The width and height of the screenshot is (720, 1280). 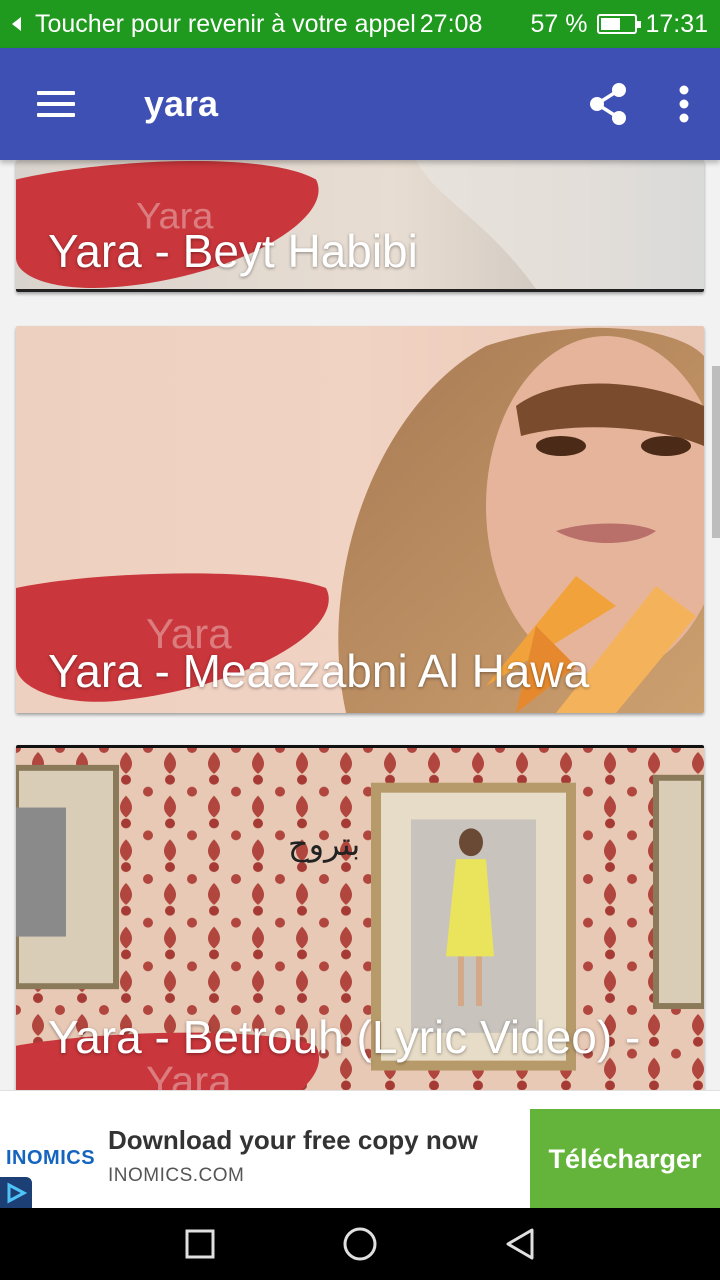 What do you see at coordinates (451, 23) in the screenshot?
I see `call-timer: 27:08` at bounding box center [451, 23].